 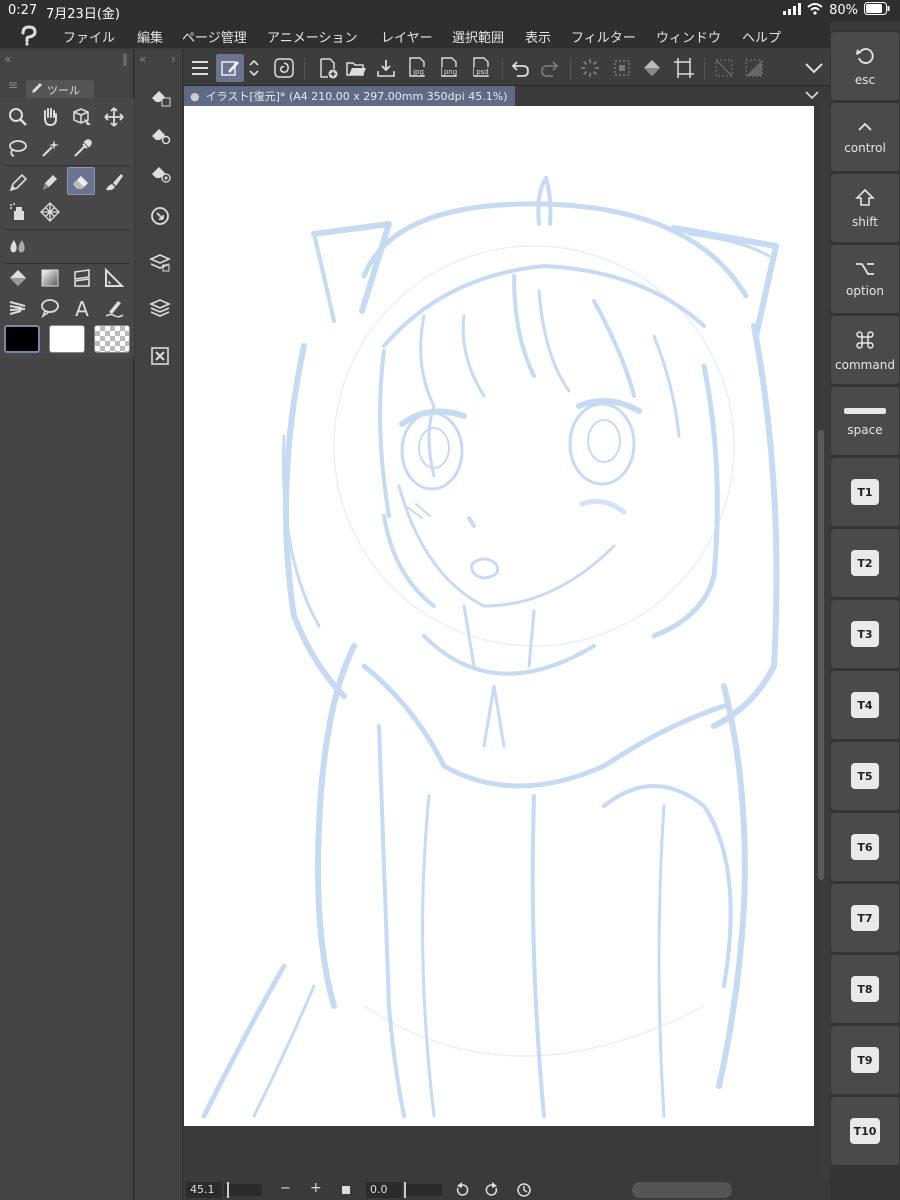 I want to click on decoration-tool-icon, so click(x=50, y=212).